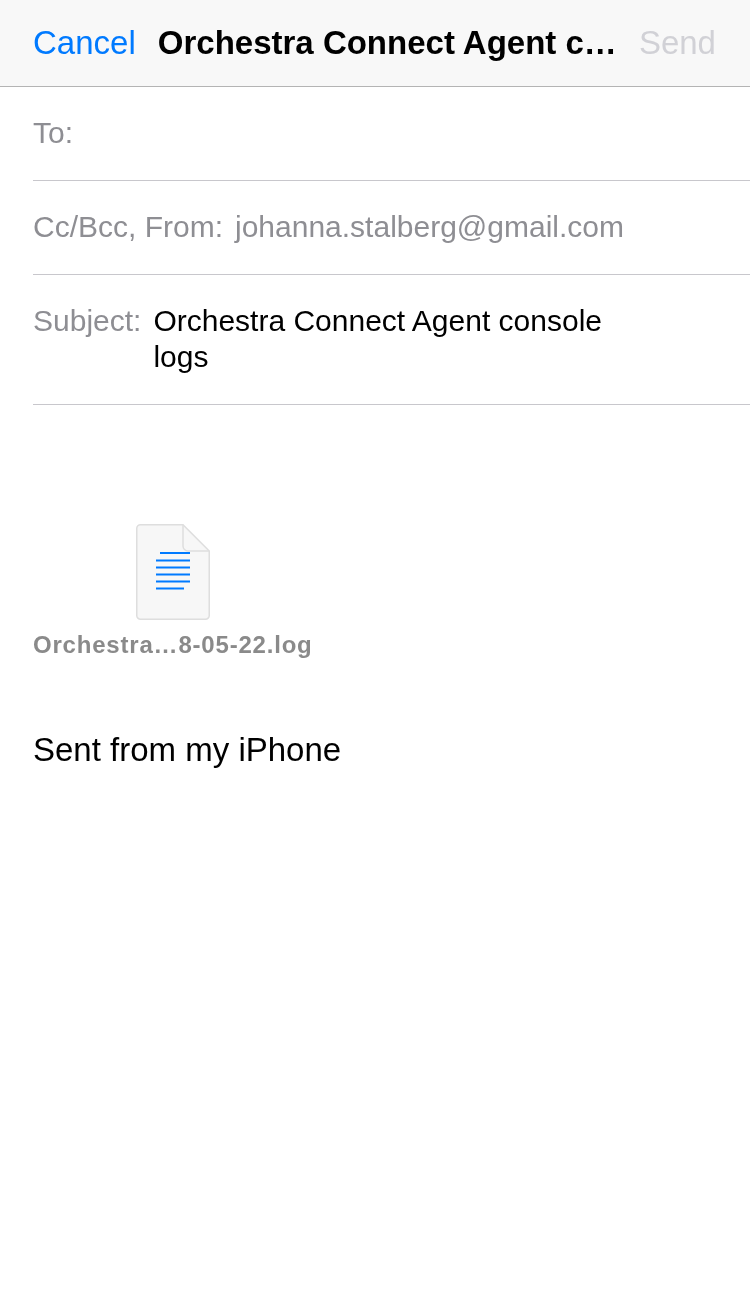  I want to click on signature-text: Sent from my iPhone, so click(187, 749).